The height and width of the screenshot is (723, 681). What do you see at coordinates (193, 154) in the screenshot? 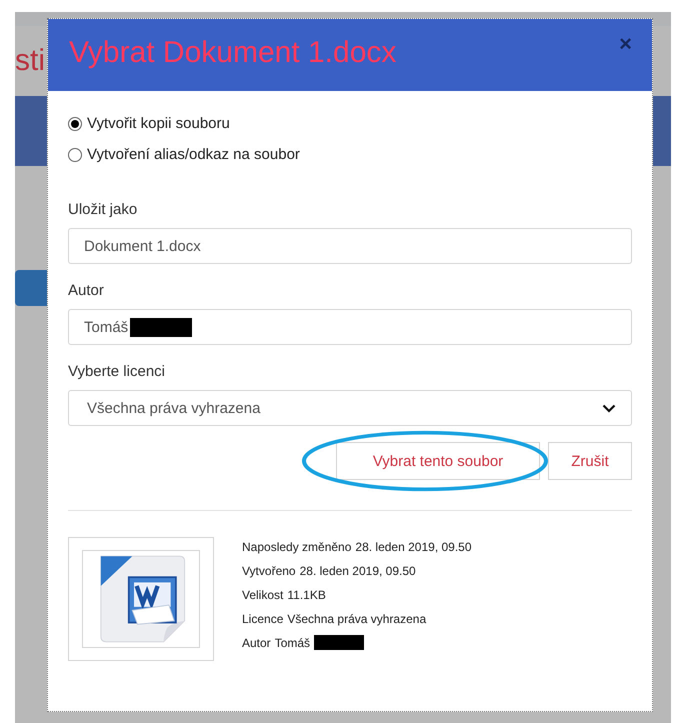
I see `radio-label: Vytvoření alias/odkaz na soubor` at bounding box center [193, 154].